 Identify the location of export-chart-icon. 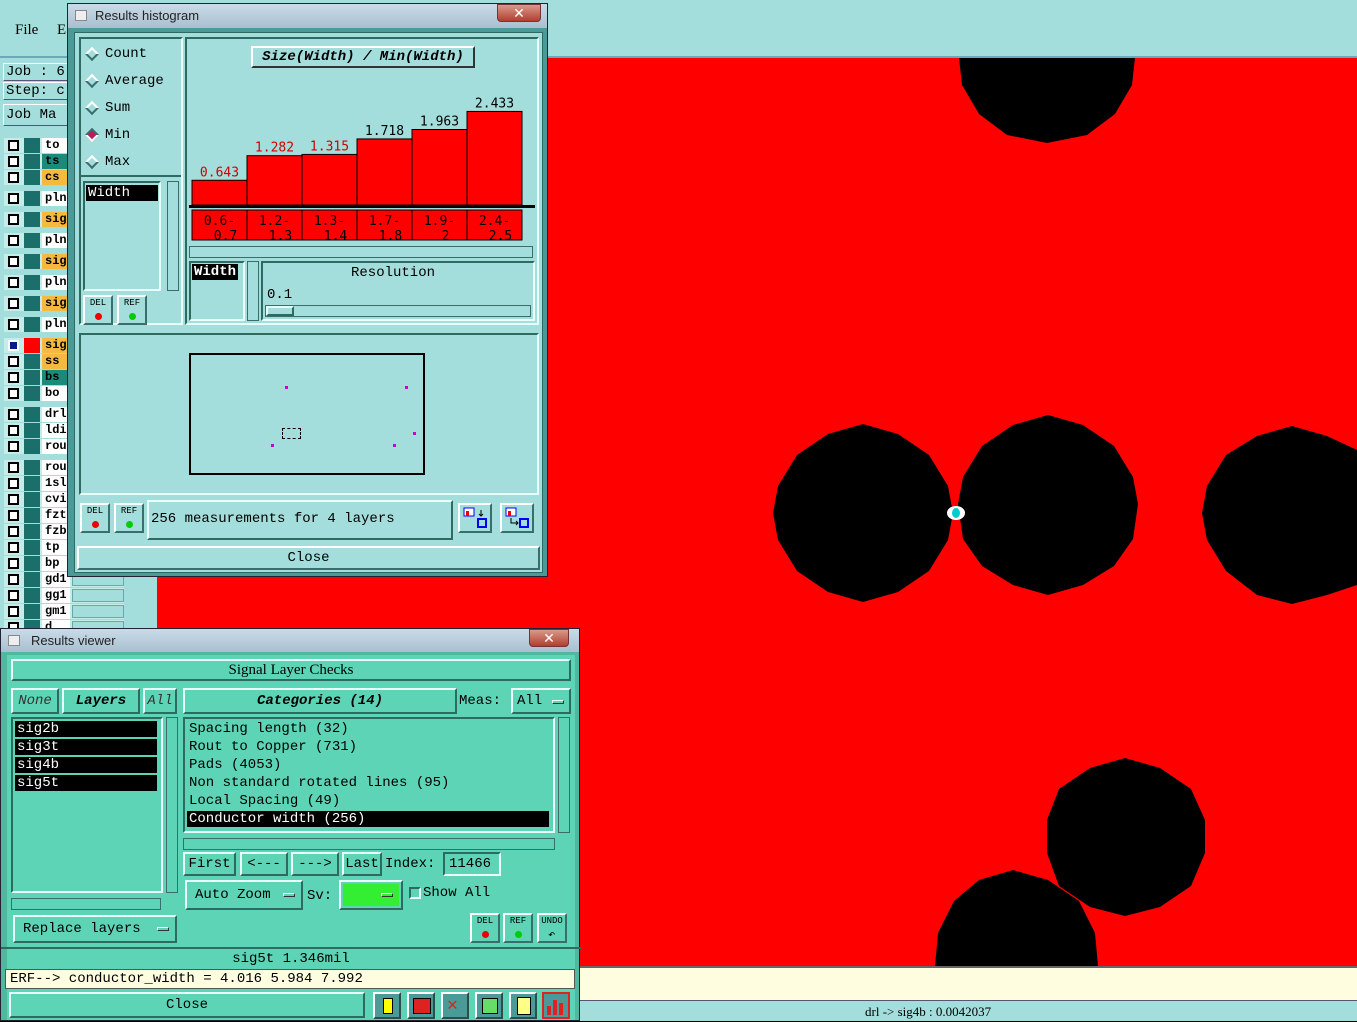
(517, 518).